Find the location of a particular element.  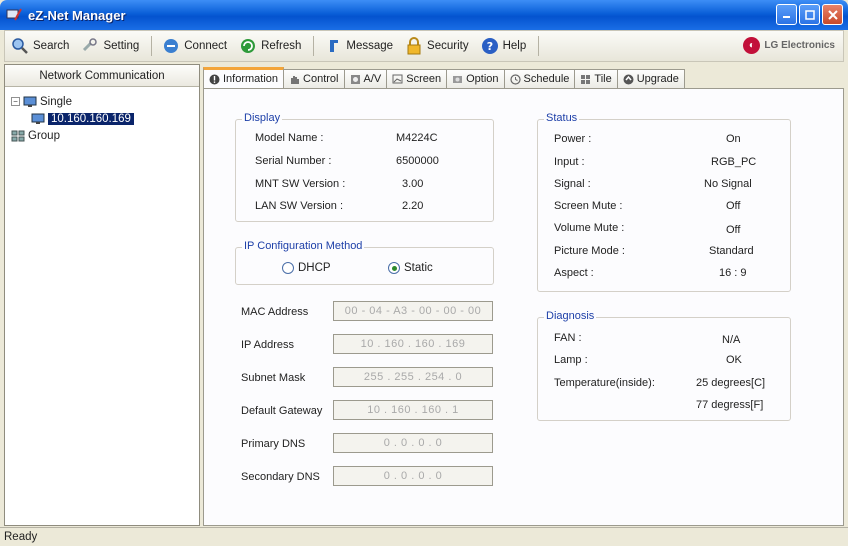

security-label: Security is located at coordinates (448, 46).